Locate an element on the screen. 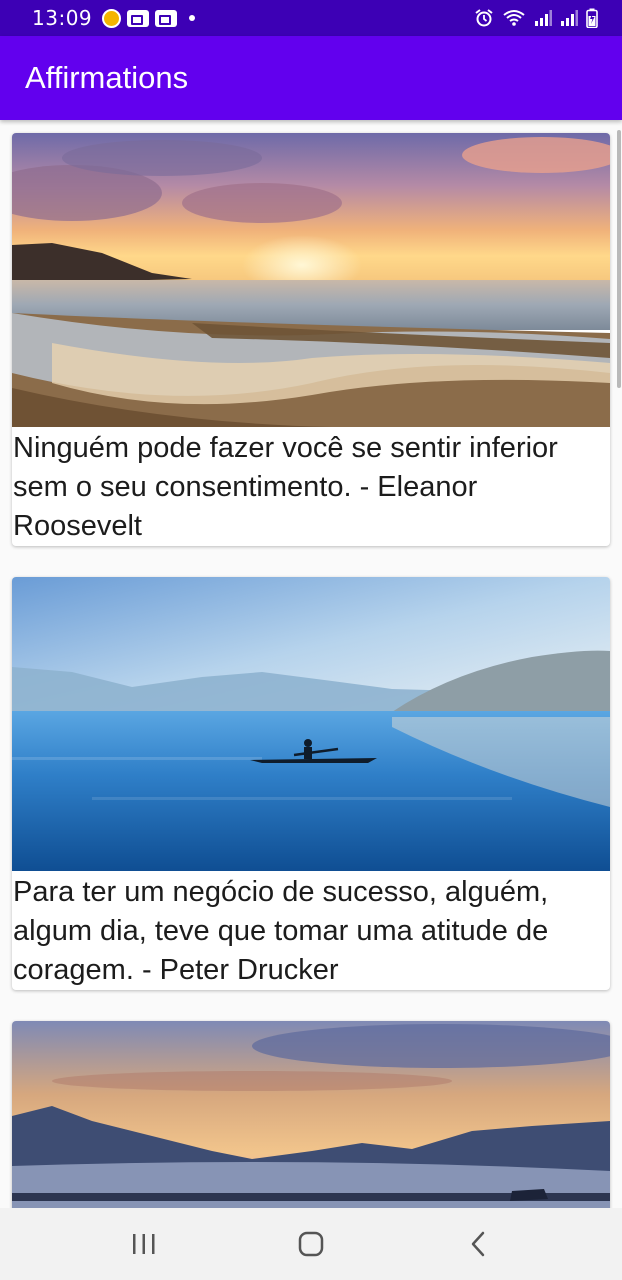  app-bar: Affirmations is located at coordinates (311, 78).